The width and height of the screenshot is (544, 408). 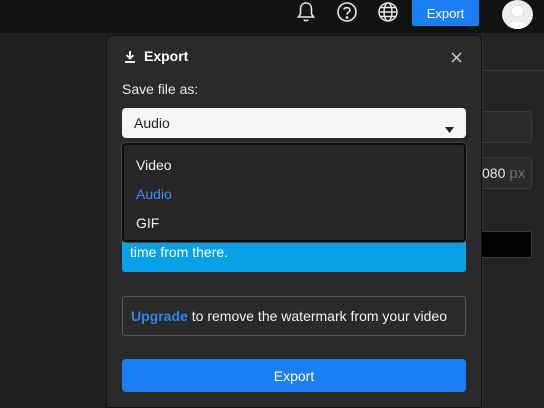 What do you see at coordinates (494, 173) in the screenshot?
I see `width-value: 080` at bounding box center [494, 173].